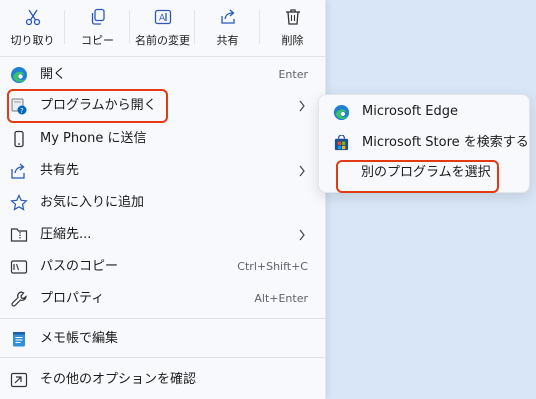 This screenshot has height=399, width=536. I want to click on menu-item-more-options: その他のオプションを確認, so click(162, 380).